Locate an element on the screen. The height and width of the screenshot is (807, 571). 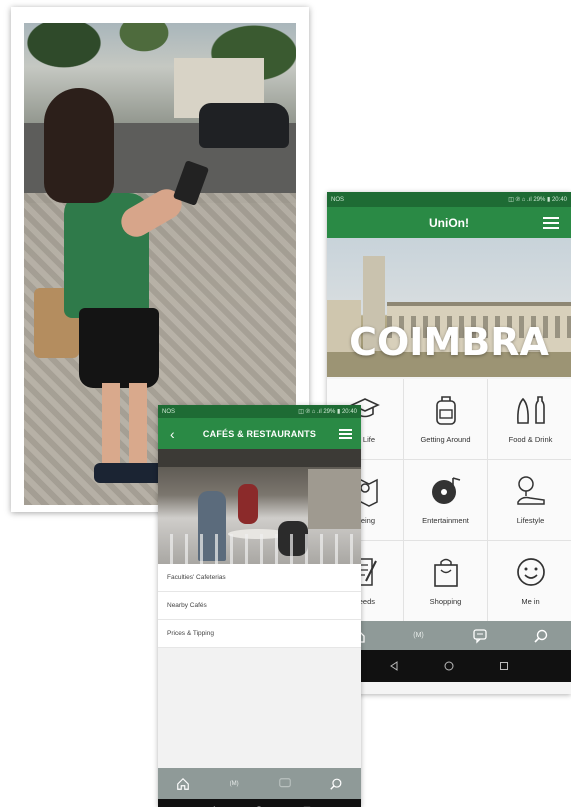
tile-label: Getting Around is located at coordinates (445, 439).